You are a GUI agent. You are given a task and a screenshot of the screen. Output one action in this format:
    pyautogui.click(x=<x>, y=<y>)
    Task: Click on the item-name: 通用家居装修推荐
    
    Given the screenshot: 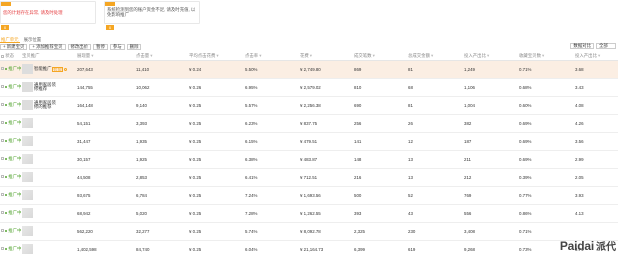 What is the action you would take?
    pyautogui.click(x=46, y=87)
    